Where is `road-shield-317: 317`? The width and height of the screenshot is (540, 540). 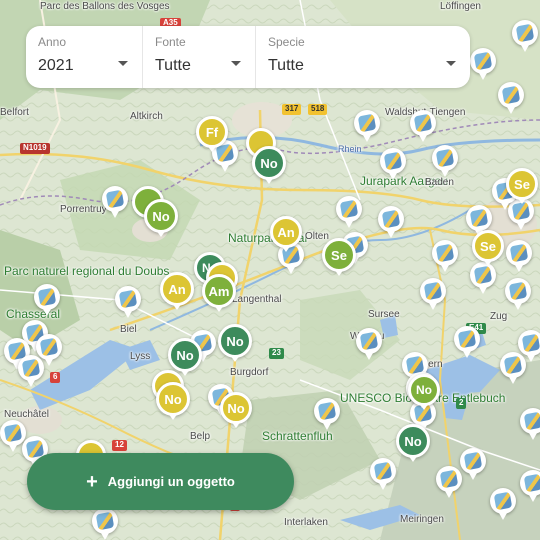 road-shield-317: 317 is located at coordinates (292, 109).